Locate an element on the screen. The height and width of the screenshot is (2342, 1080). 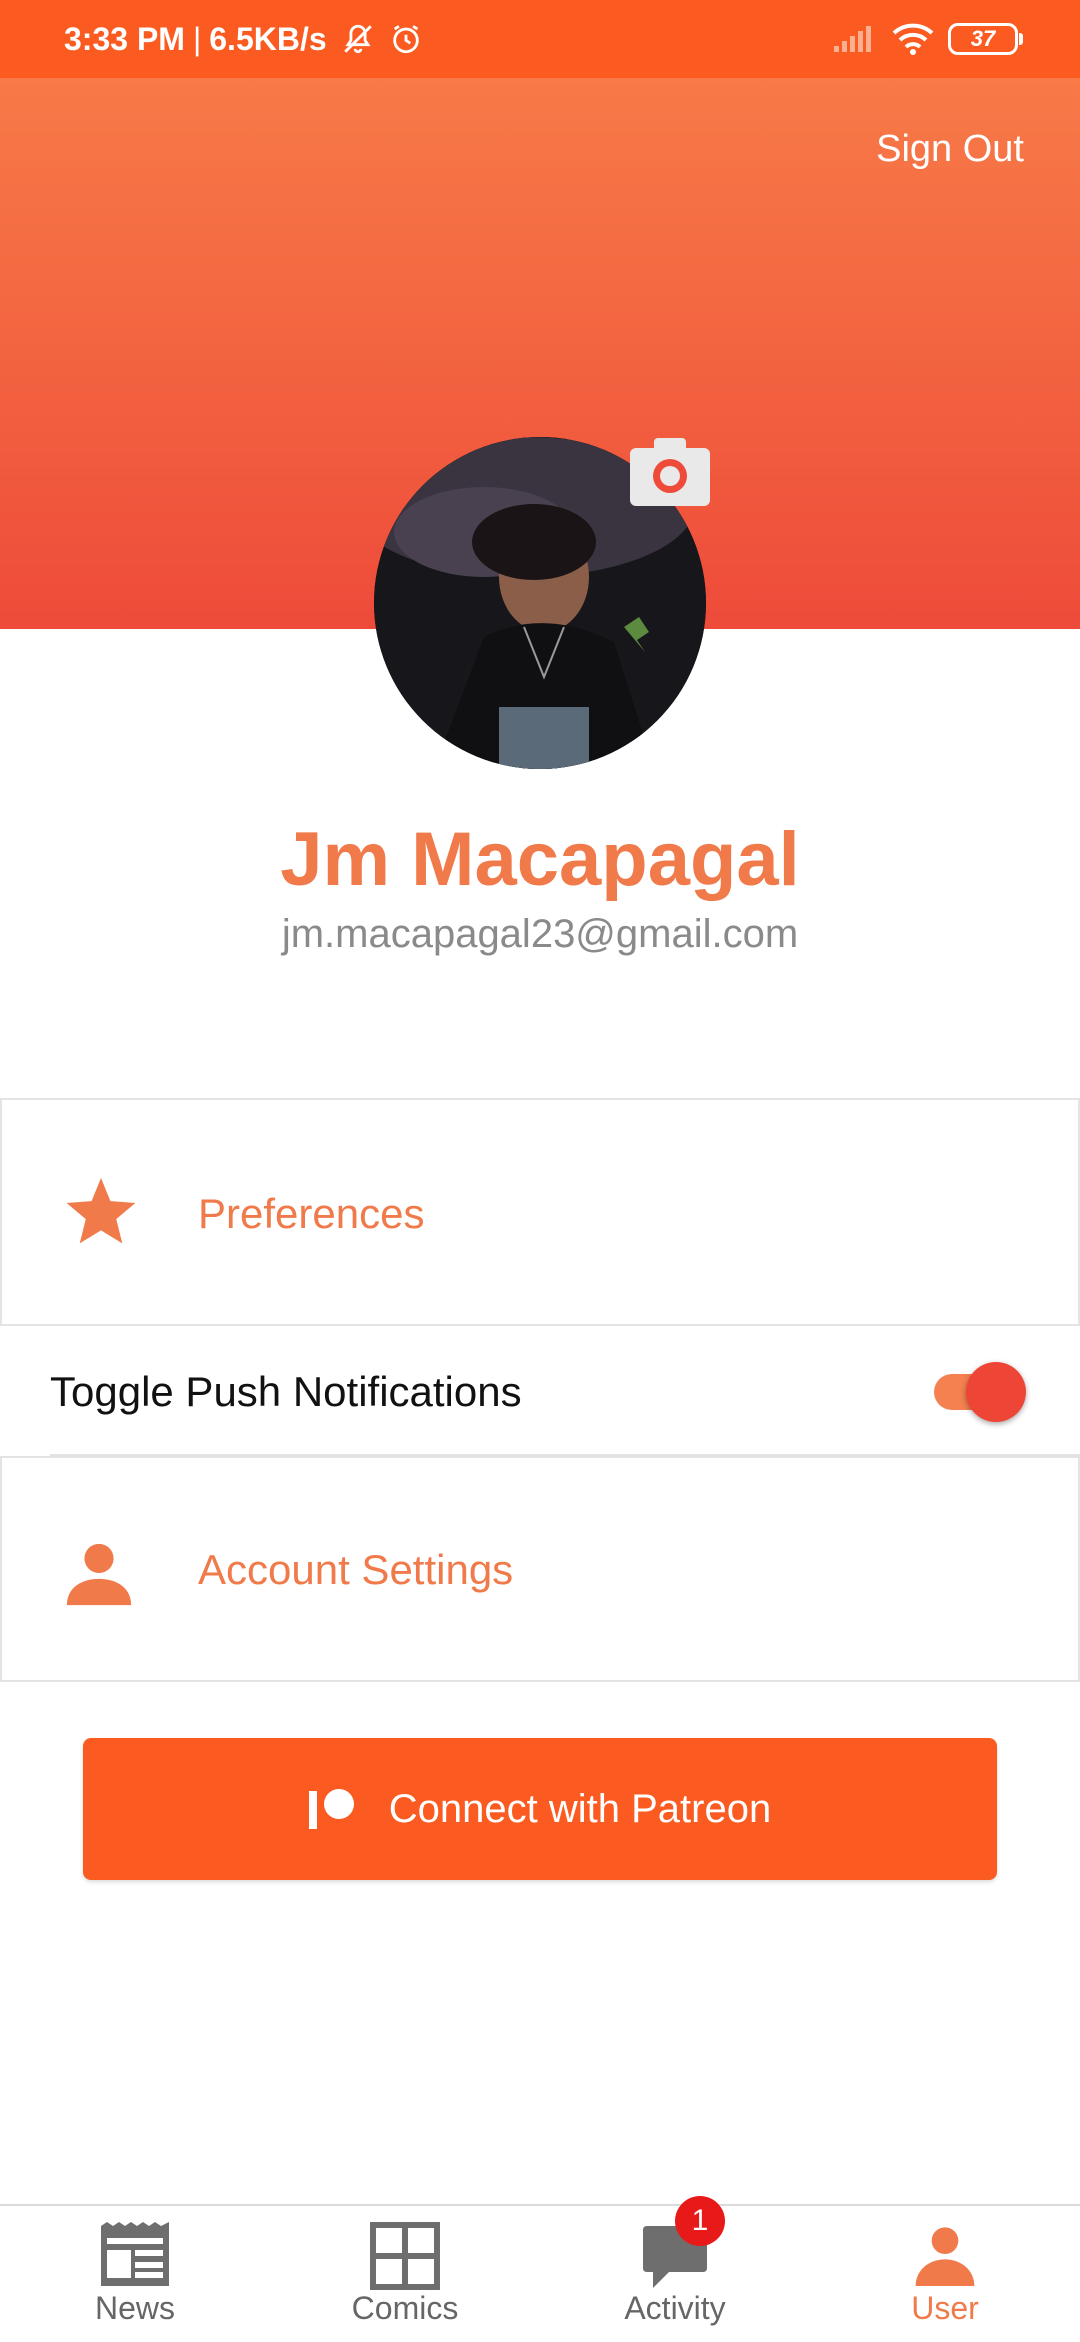
nav-activity-label: Activity is located at coordinates (675, 2308).